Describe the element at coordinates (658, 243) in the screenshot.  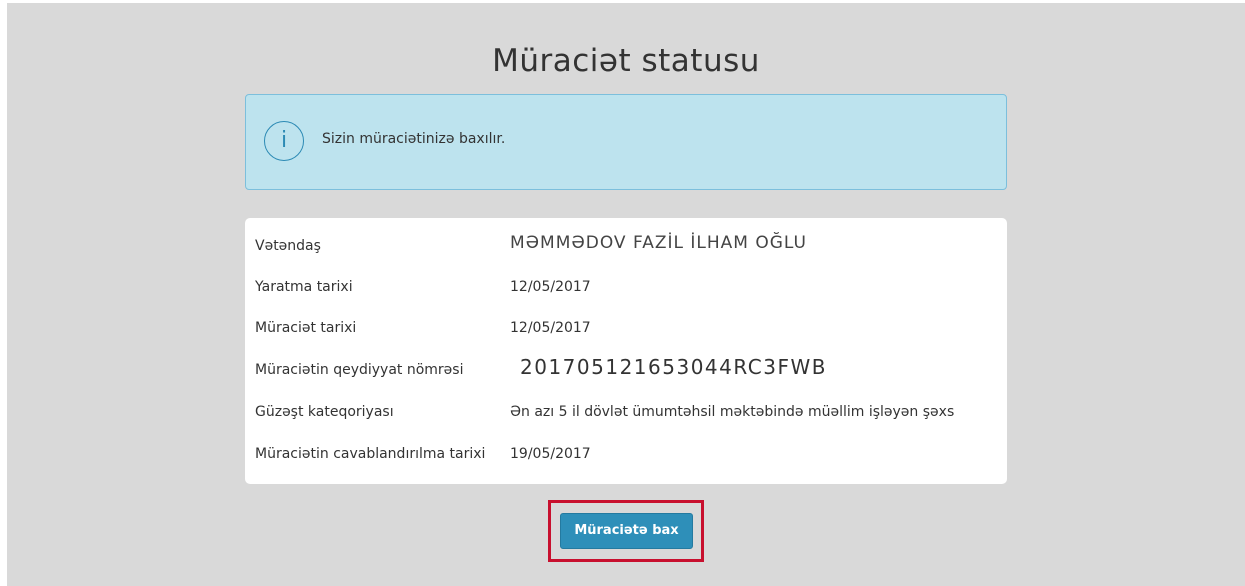
I see `citizen-value: MƏMMƏDOV FAZİL İLHAM OĞLU` at that location.